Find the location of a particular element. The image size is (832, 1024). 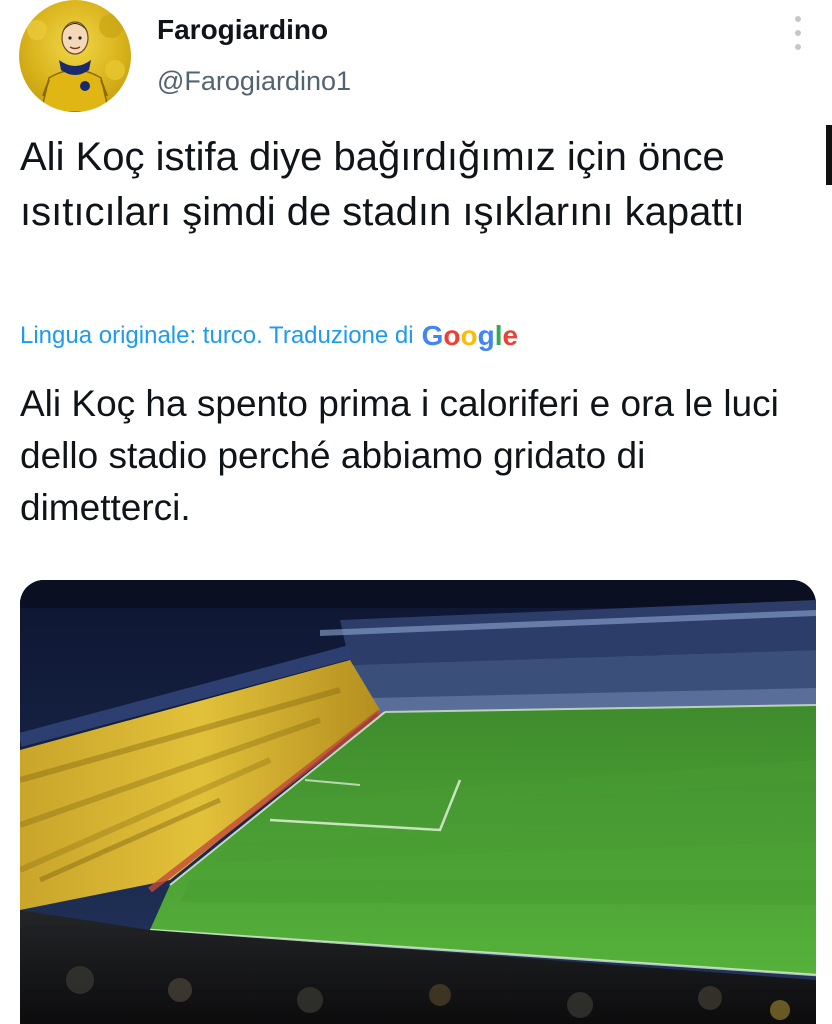

display-name: Farogiardino is located at coordinates (242, 30).